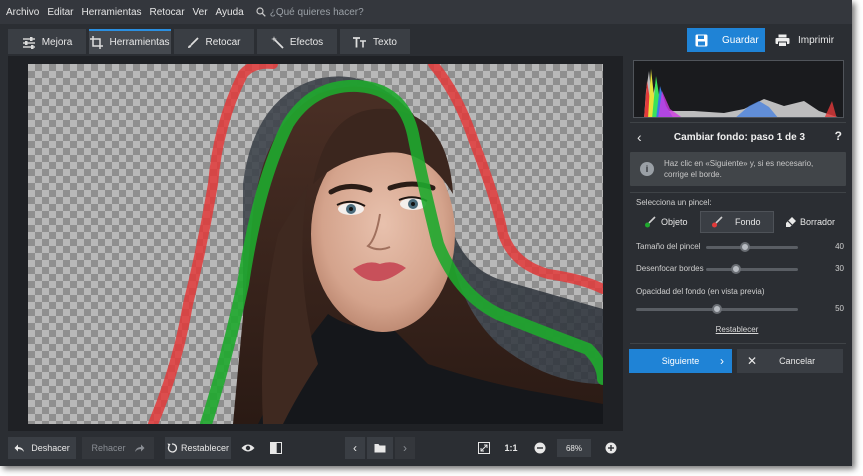 The height and width of the screenshot is (476, 863). What do you see at coordinates (816, 40) in the screenshot?
I see `print-label: Imprimir` at bounding box center [816, 40].